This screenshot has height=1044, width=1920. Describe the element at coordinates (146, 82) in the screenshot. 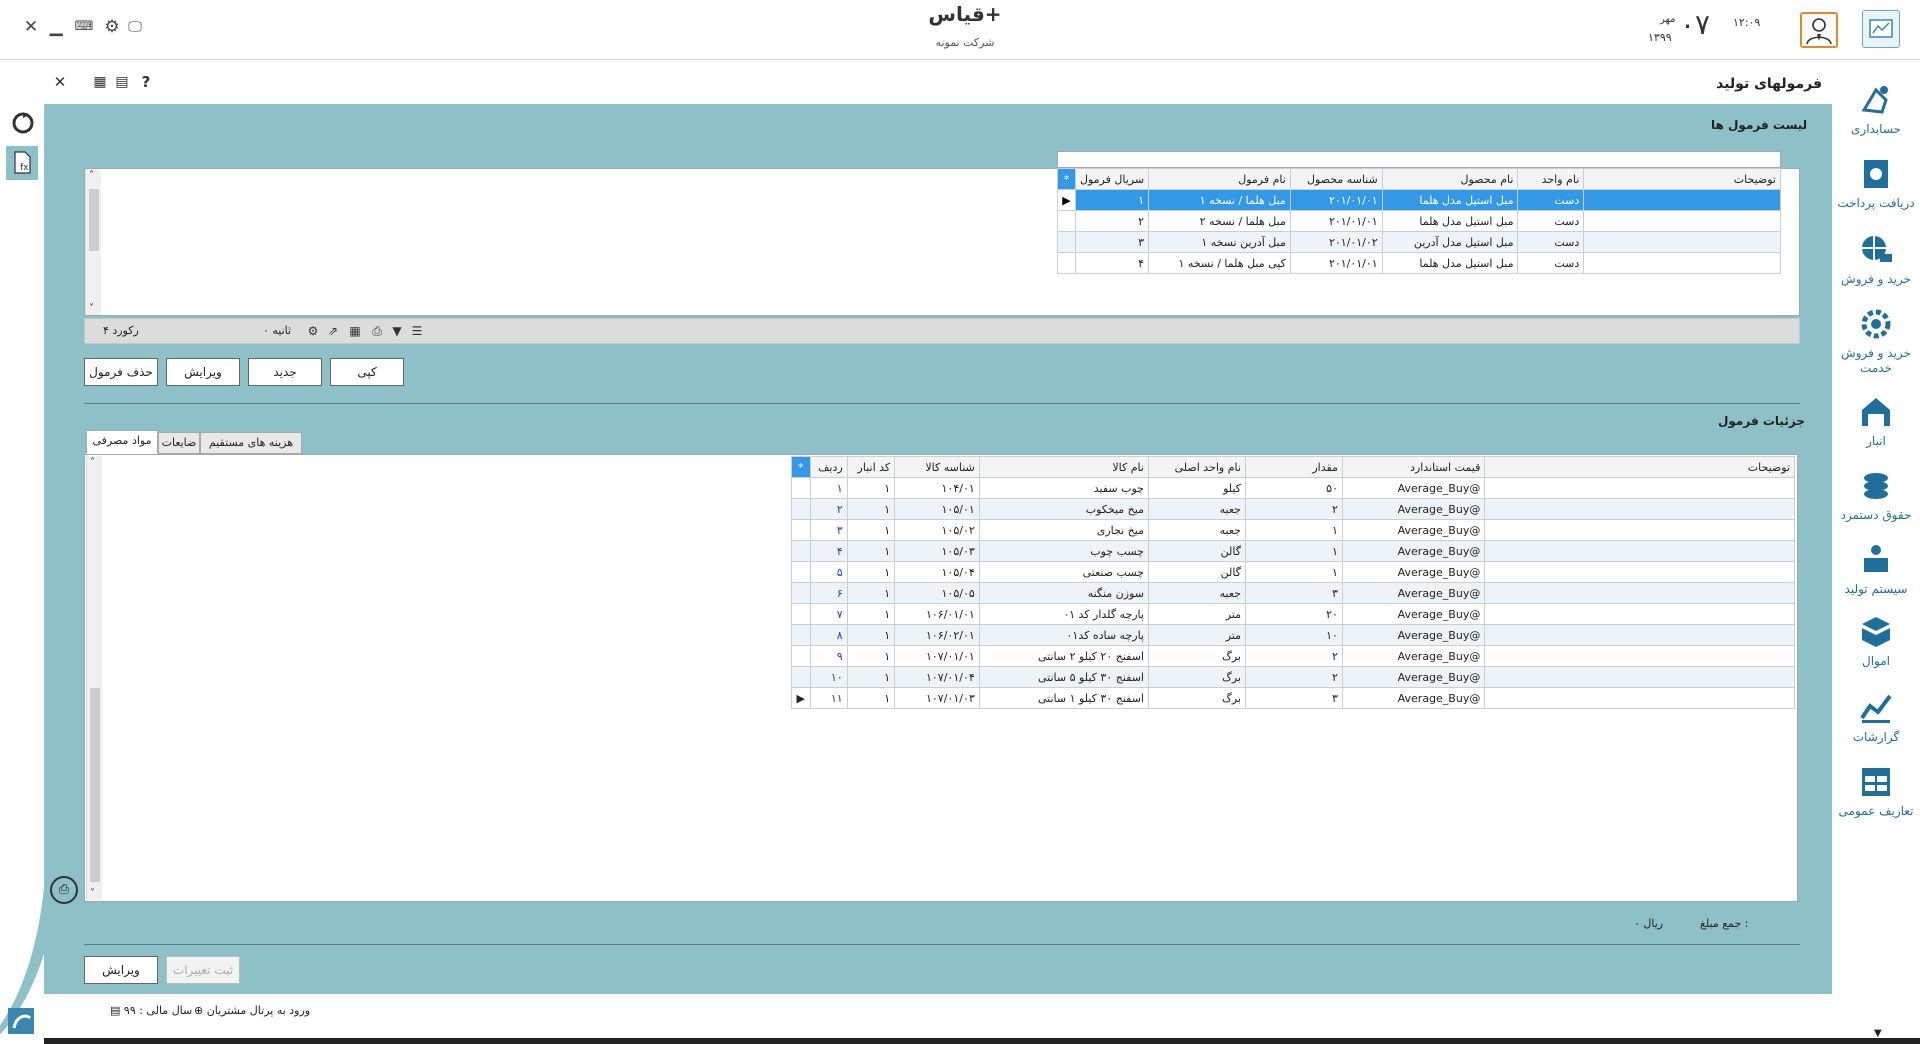

I see `help-icon: ?` at that location.